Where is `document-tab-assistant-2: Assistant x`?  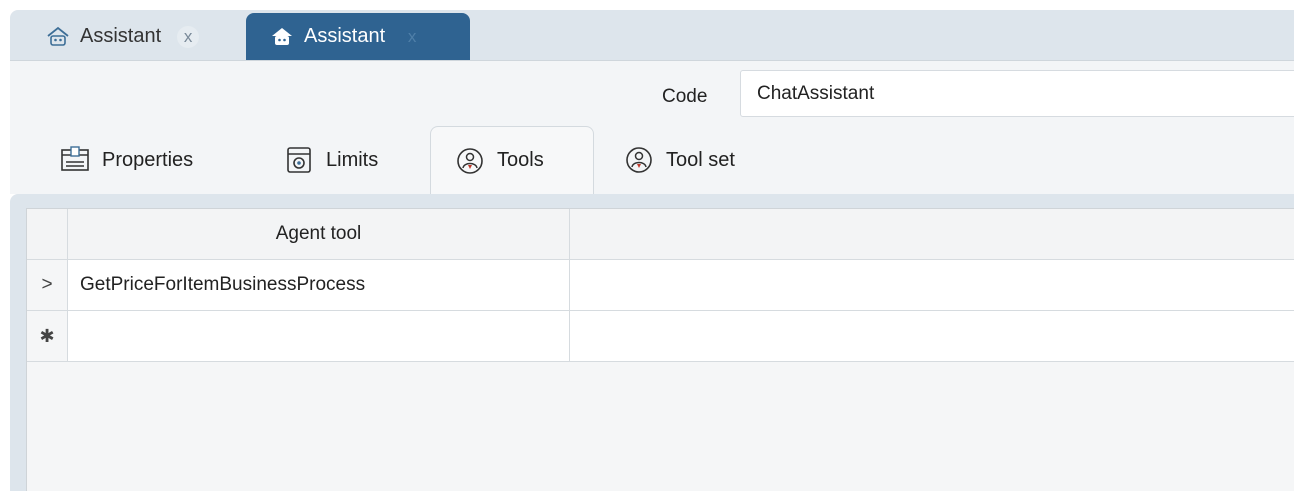
document-tab-assistant-2: Assistant x is located at coordinates (358, 36).